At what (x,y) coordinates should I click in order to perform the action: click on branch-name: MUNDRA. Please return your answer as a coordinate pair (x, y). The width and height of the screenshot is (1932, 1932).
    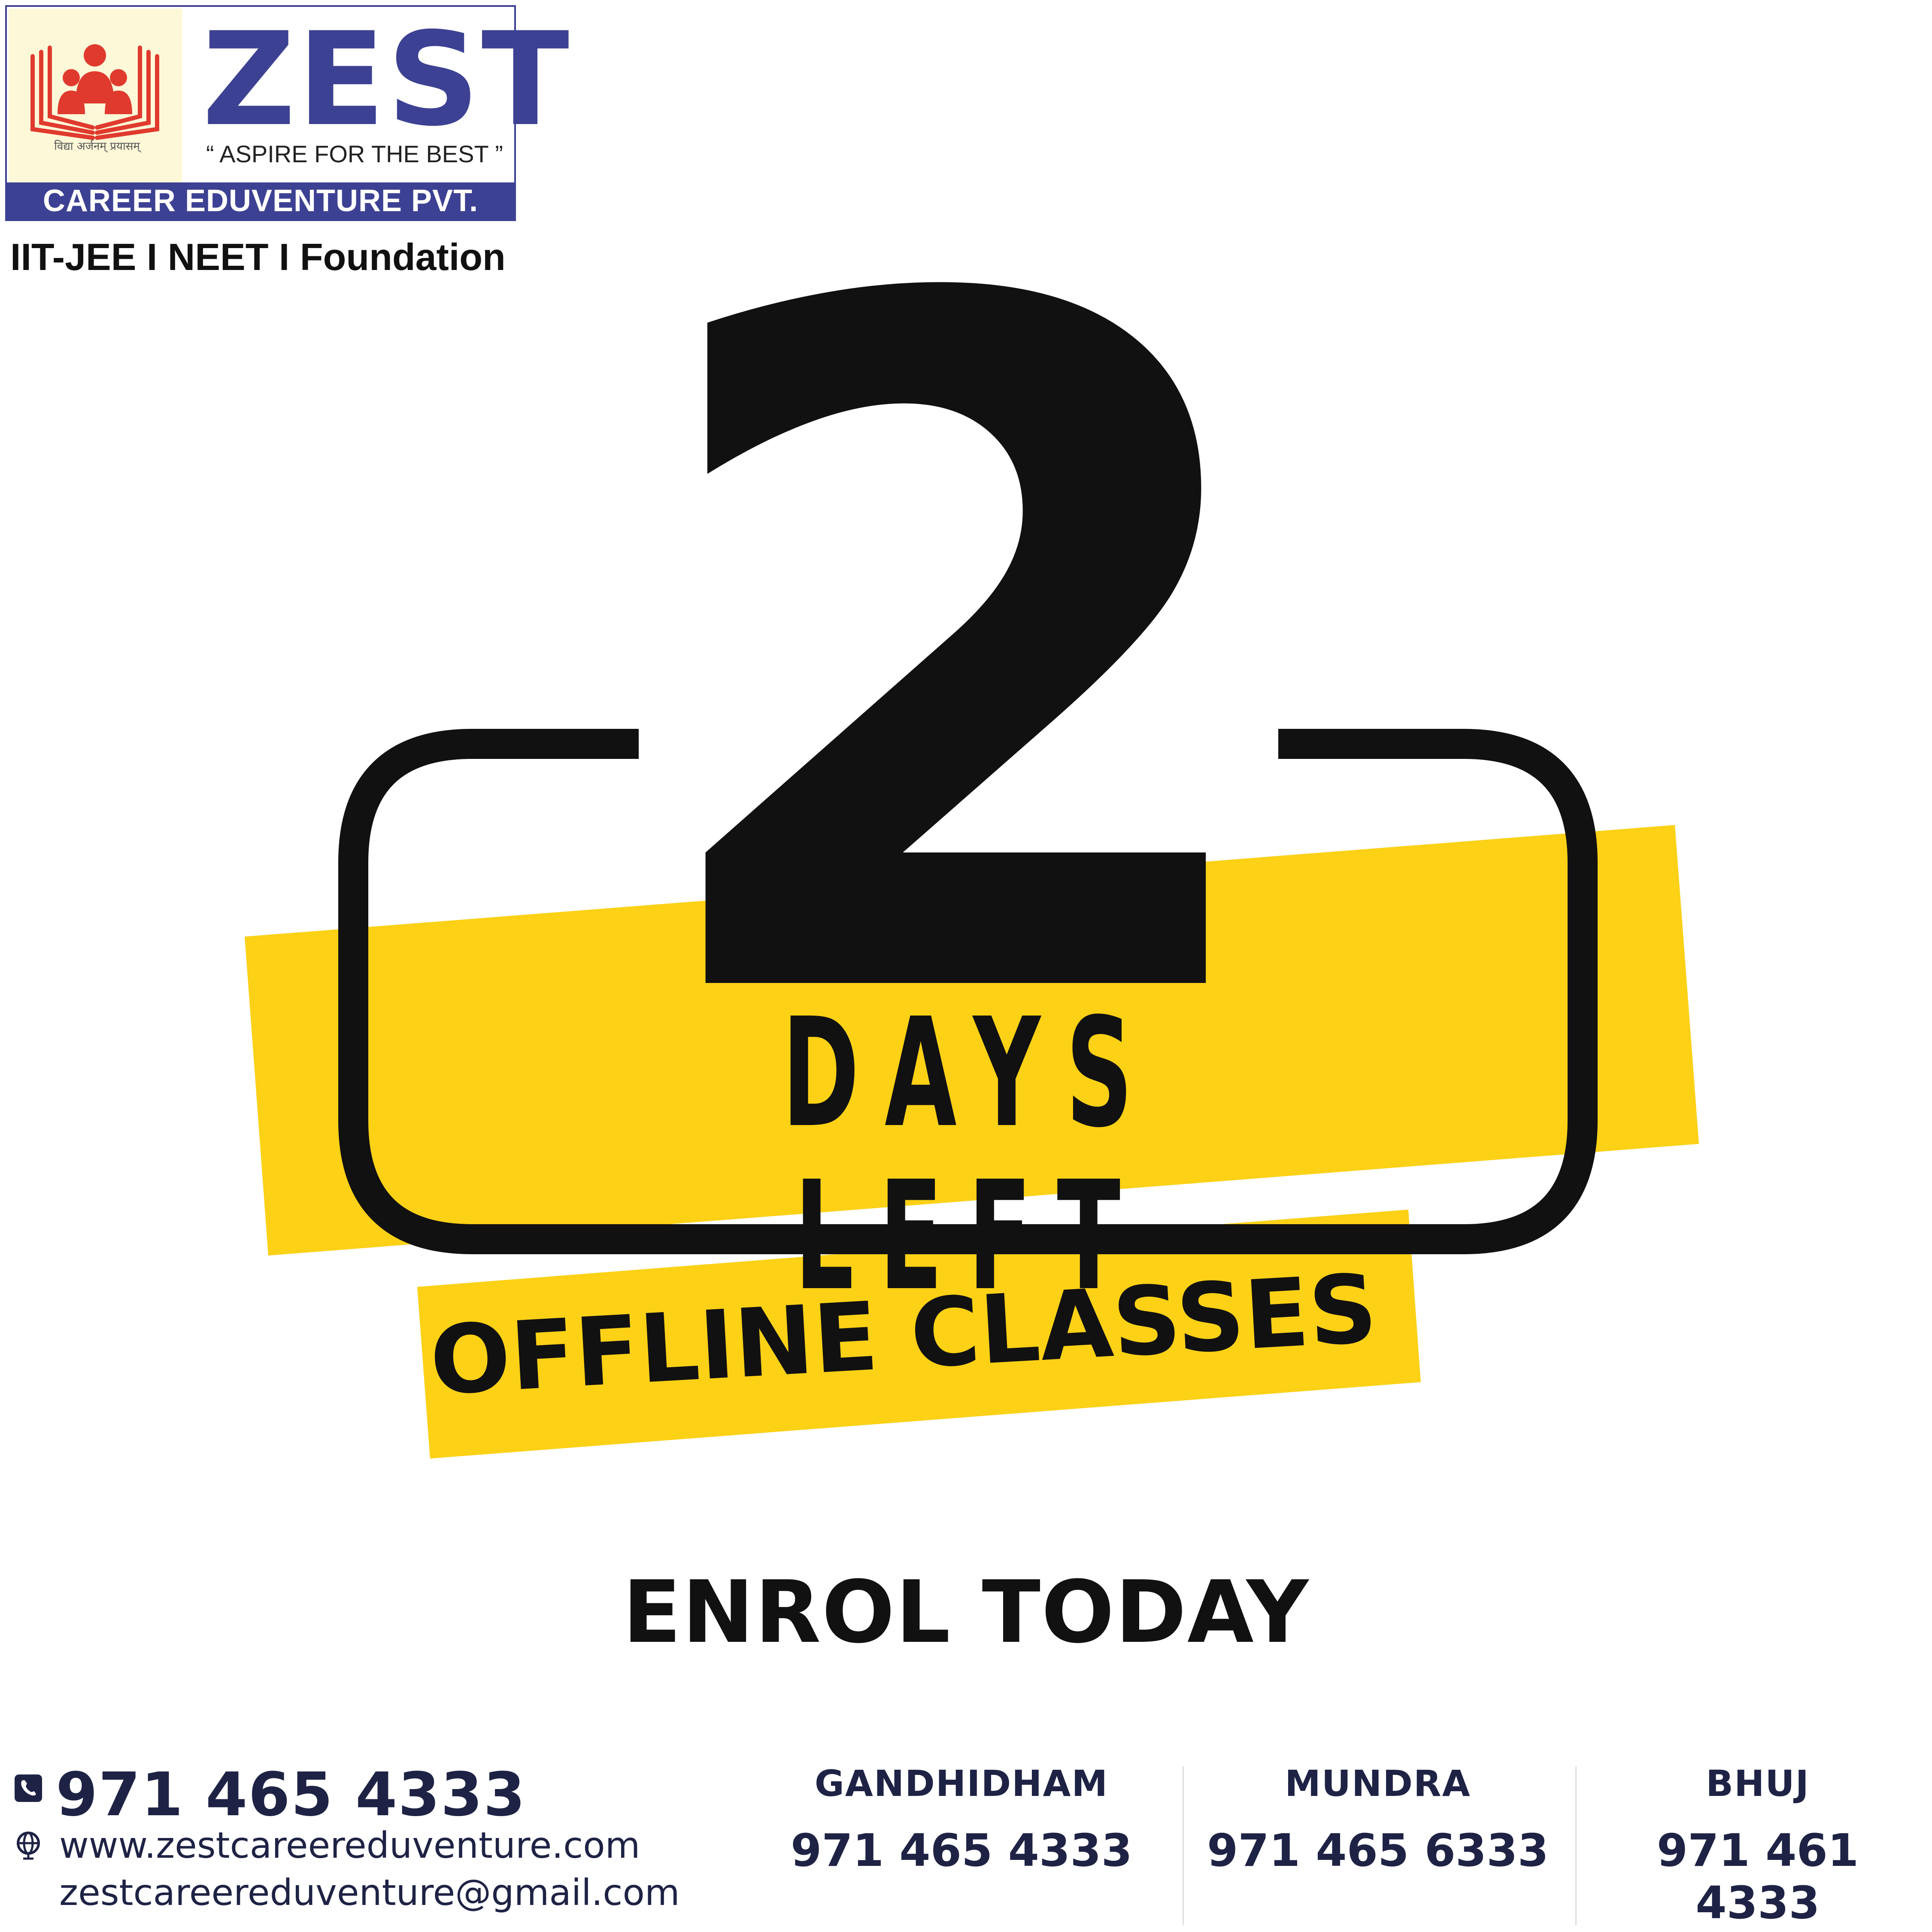
    Looking at the image, I should click on (1378, 1783).